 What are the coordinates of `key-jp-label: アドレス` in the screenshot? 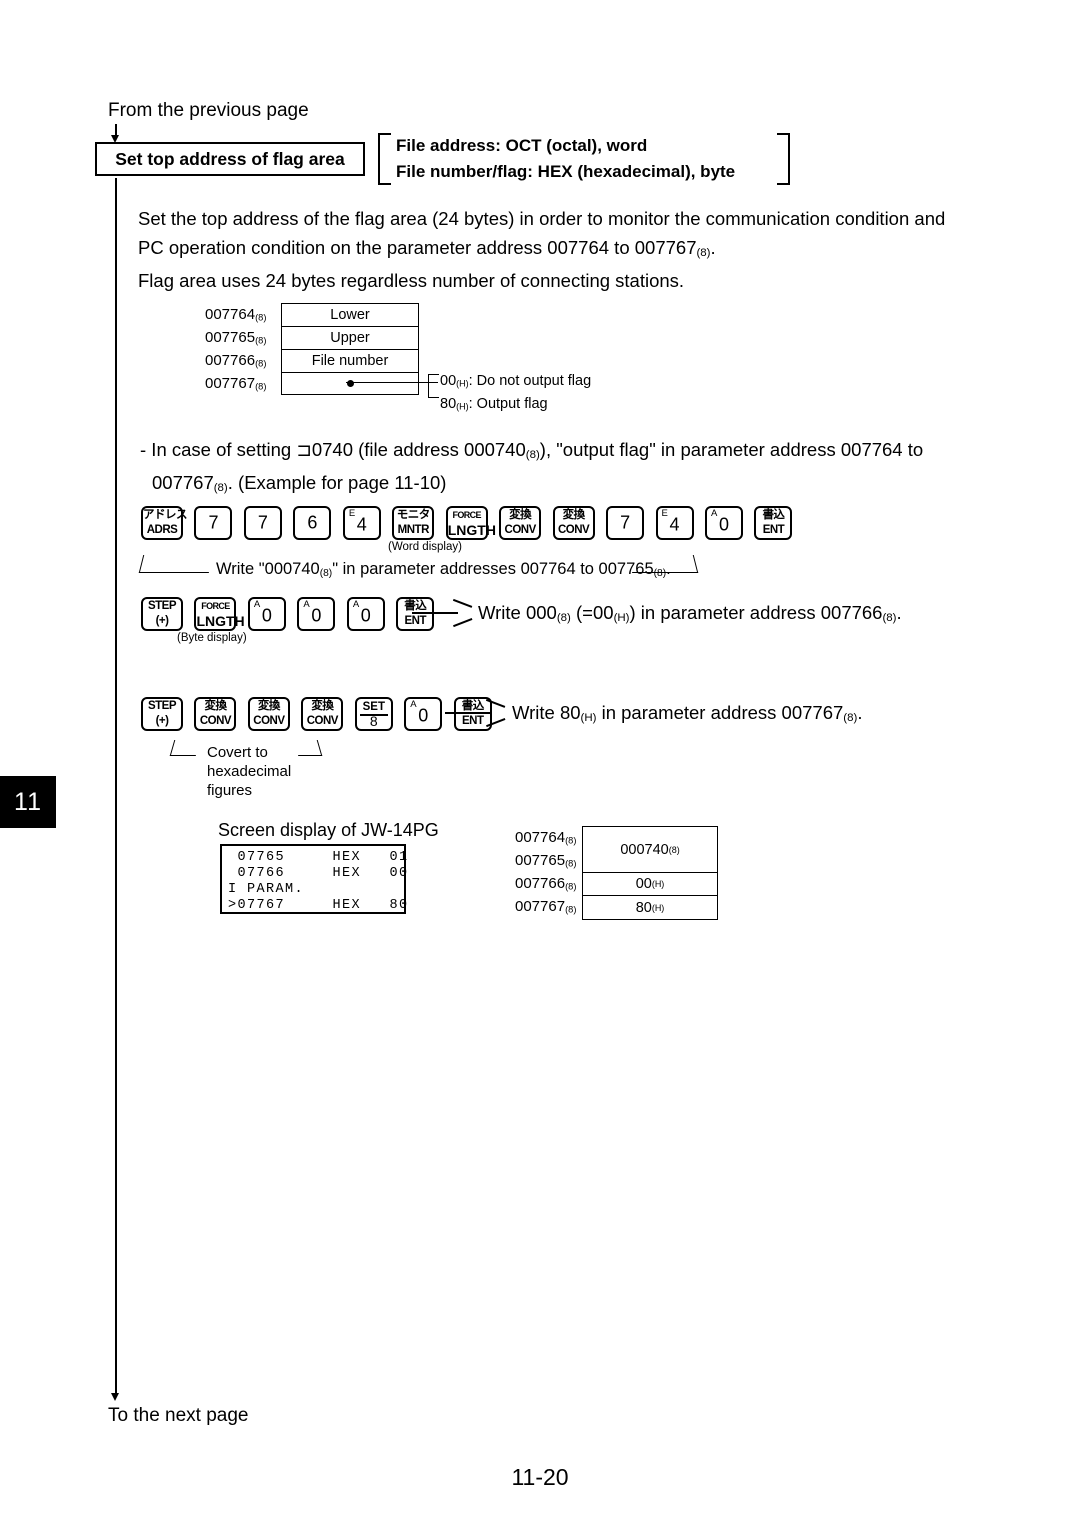 It's located at (165, 515).